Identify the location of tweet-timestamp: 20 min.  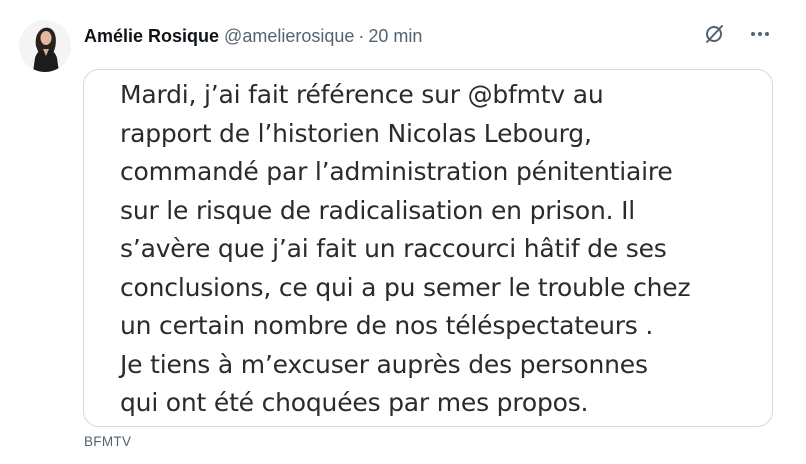
(395, 36).